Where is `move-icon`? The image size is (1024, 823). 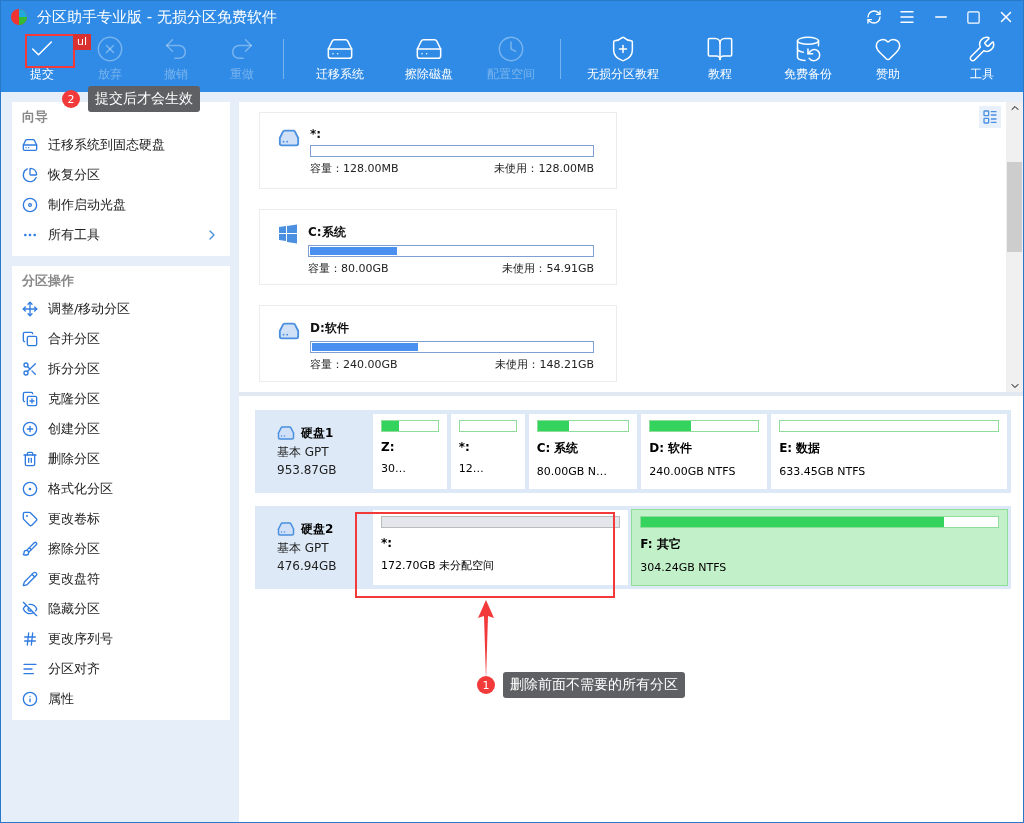 move-icon is located at coordinates (30, 309).